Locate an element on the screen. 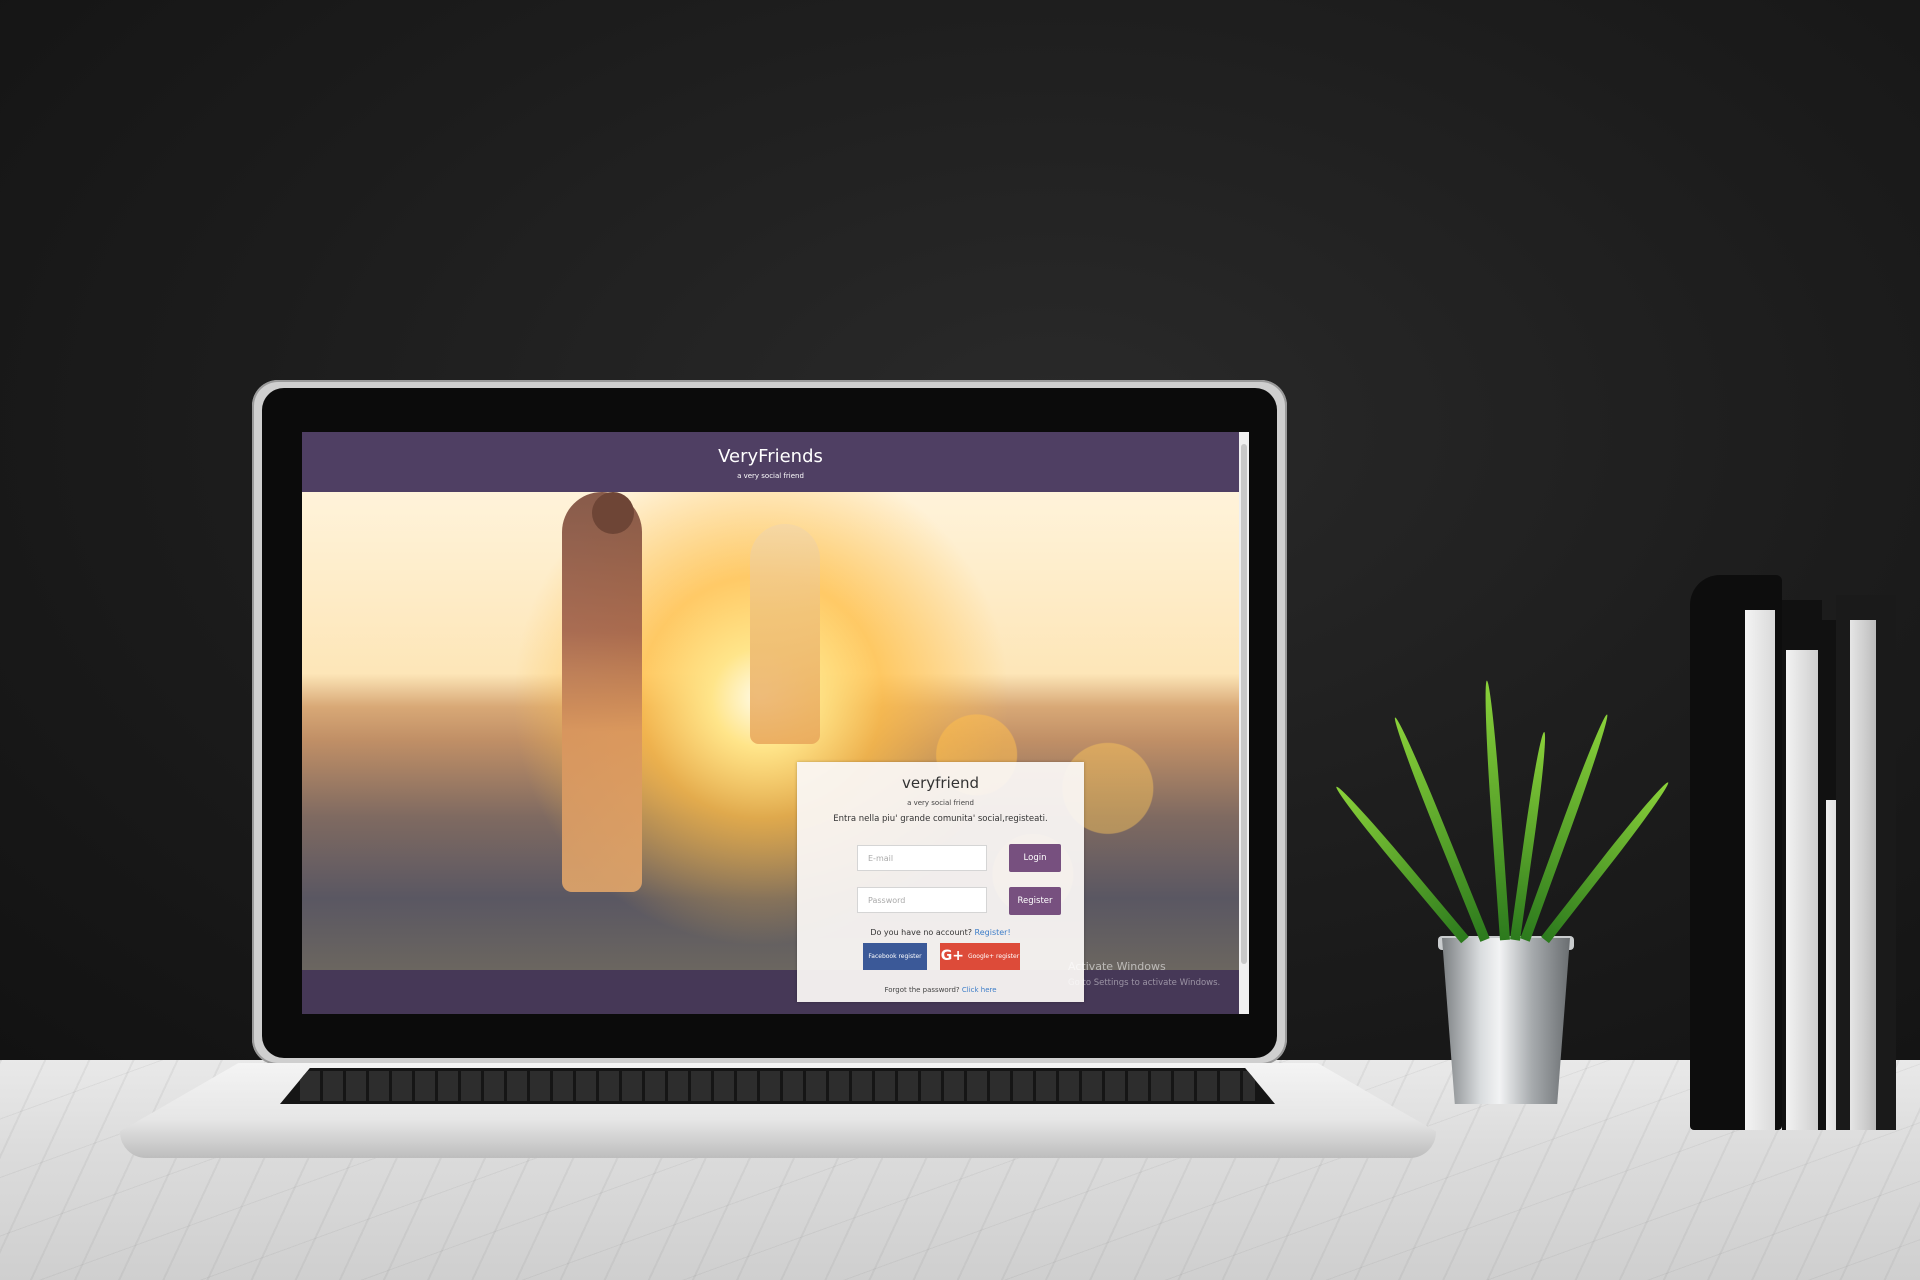 The image size is (1920, 1280). laptop-keyboard is located at coordinates (777, 1086).